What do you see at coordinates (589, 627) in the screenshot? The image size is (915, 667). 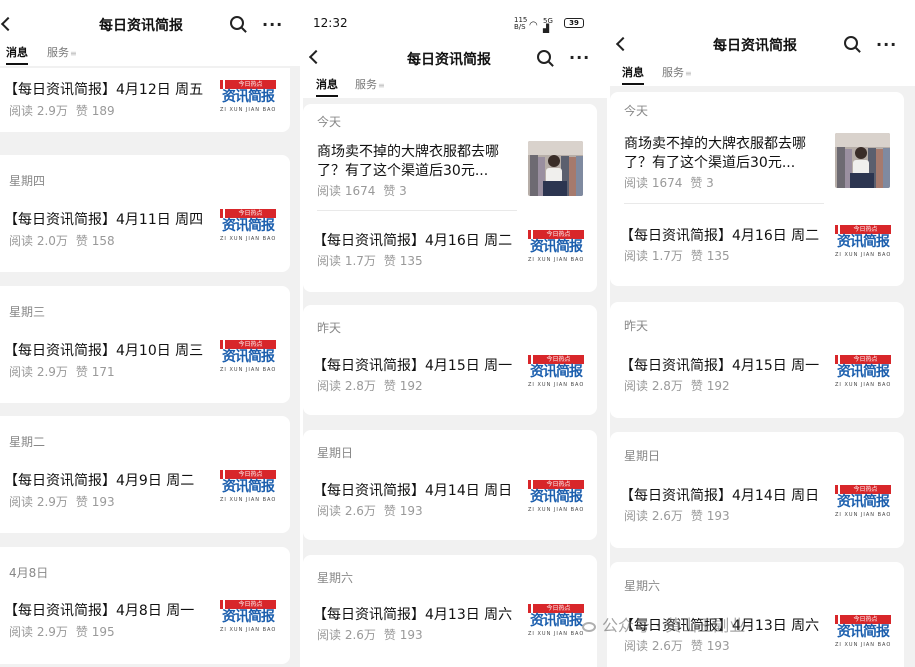 I see `wechat-icon` at bounding box center [589, 627].